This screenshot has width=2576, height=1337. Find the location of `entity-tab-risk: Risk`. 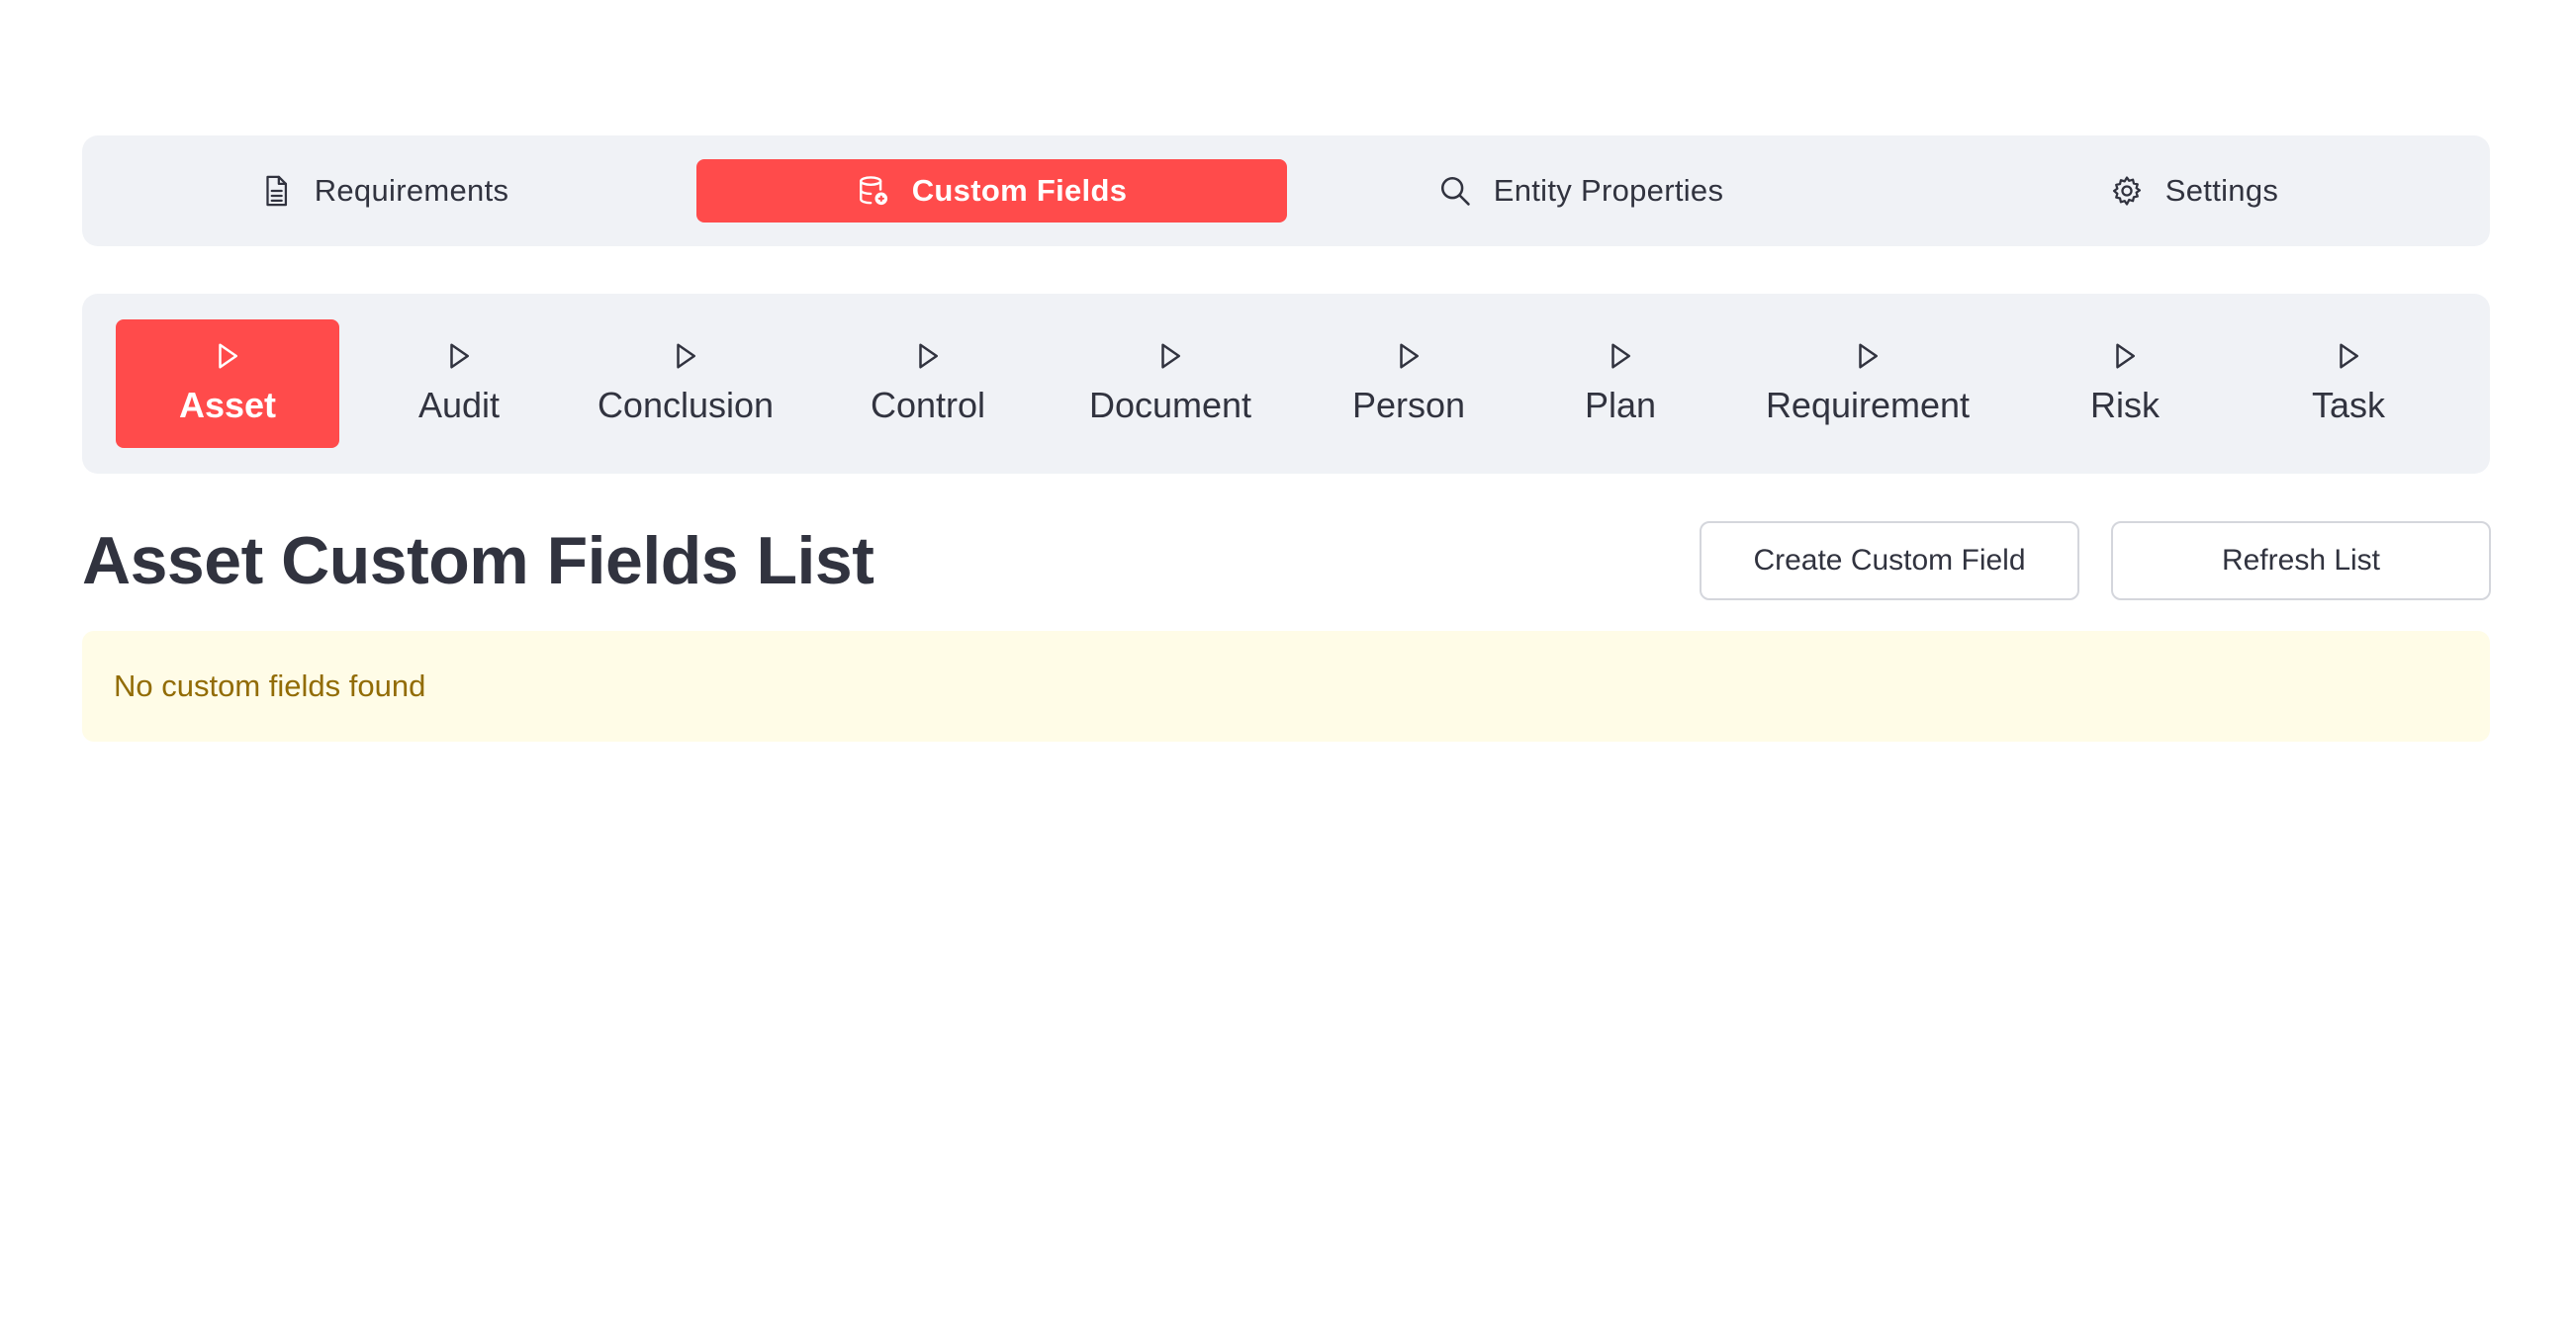

entity-tab-risk: Risk is located at coordinates (2125, 383).